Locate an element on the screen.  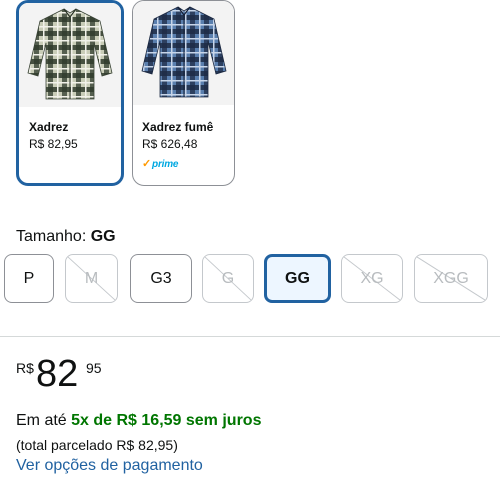
size-option-xgg: XGG is located at coordinates (451, 278).